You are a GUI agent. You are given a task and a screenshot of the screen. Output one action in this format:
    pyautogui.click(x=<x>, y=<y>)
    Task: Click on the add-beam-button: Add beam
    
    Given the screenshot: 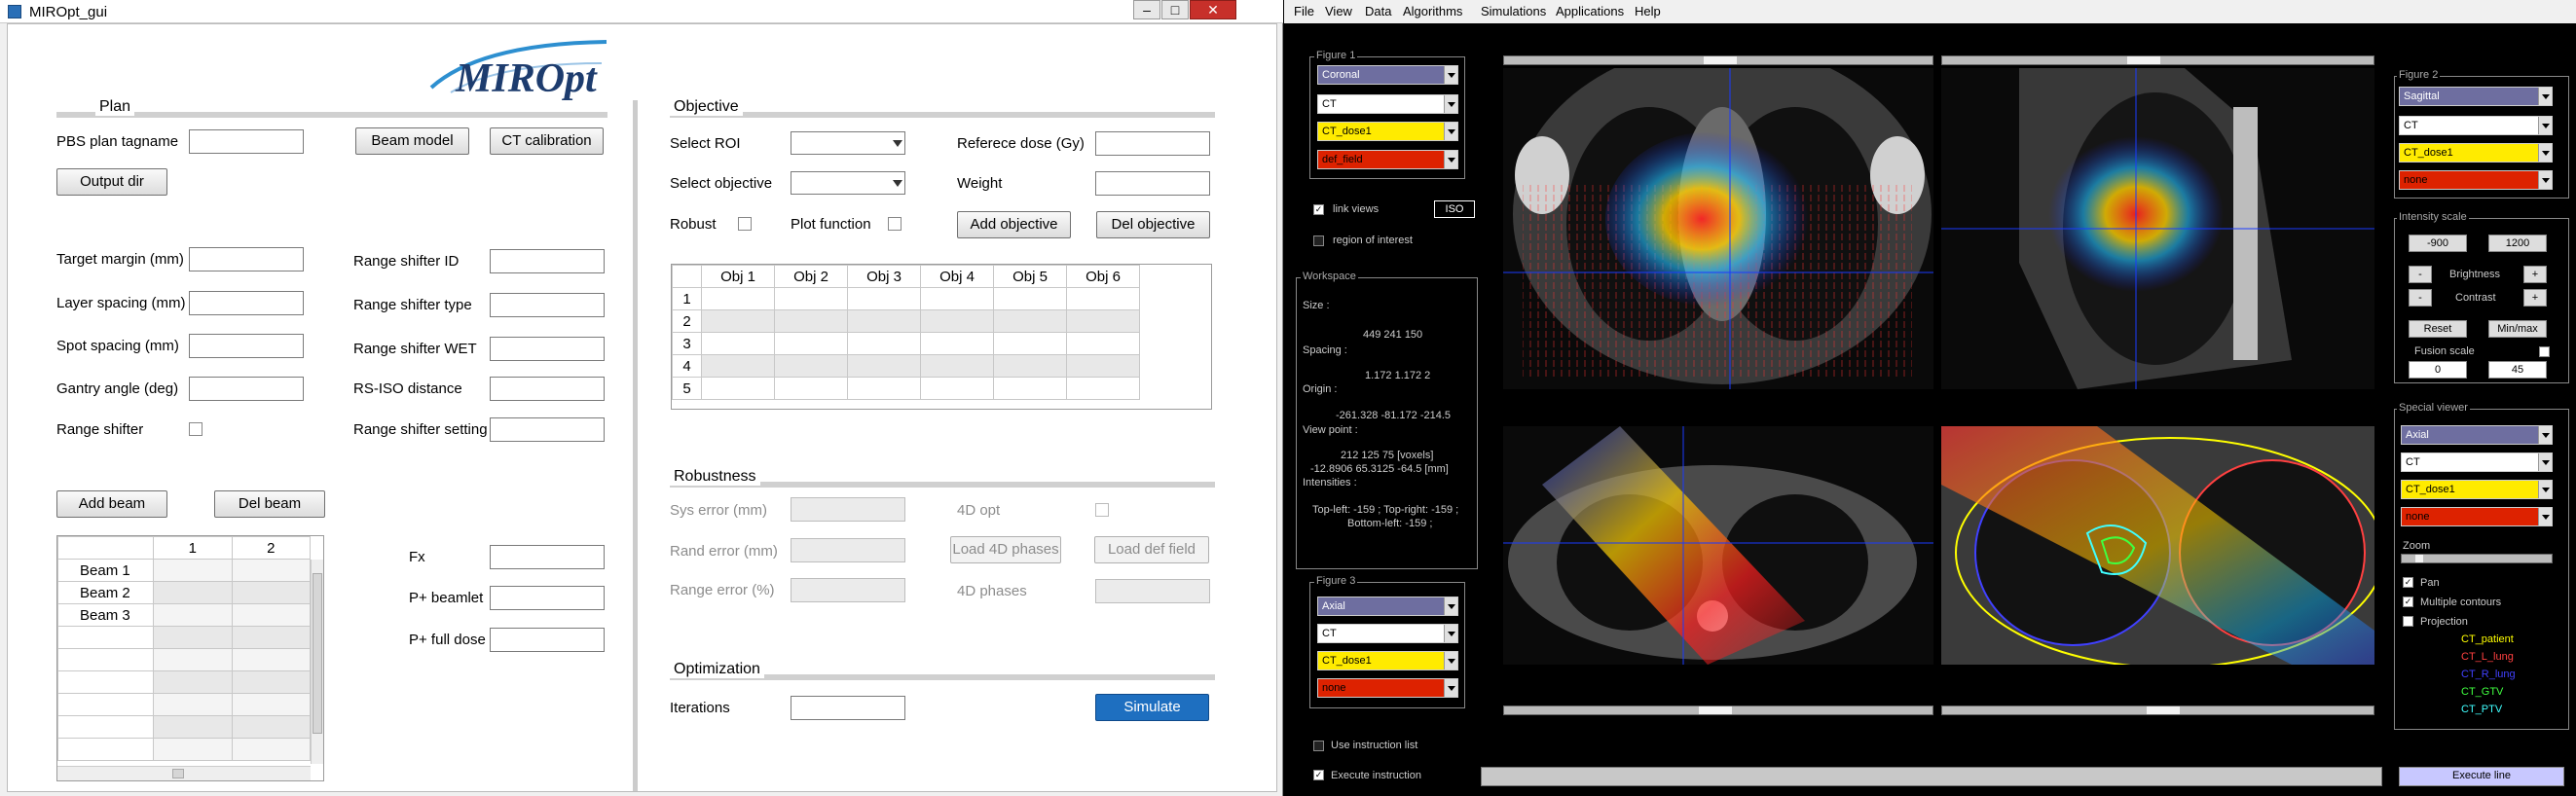 What is the action you would take?
    pyautogui.click(x=111, y=504)
    